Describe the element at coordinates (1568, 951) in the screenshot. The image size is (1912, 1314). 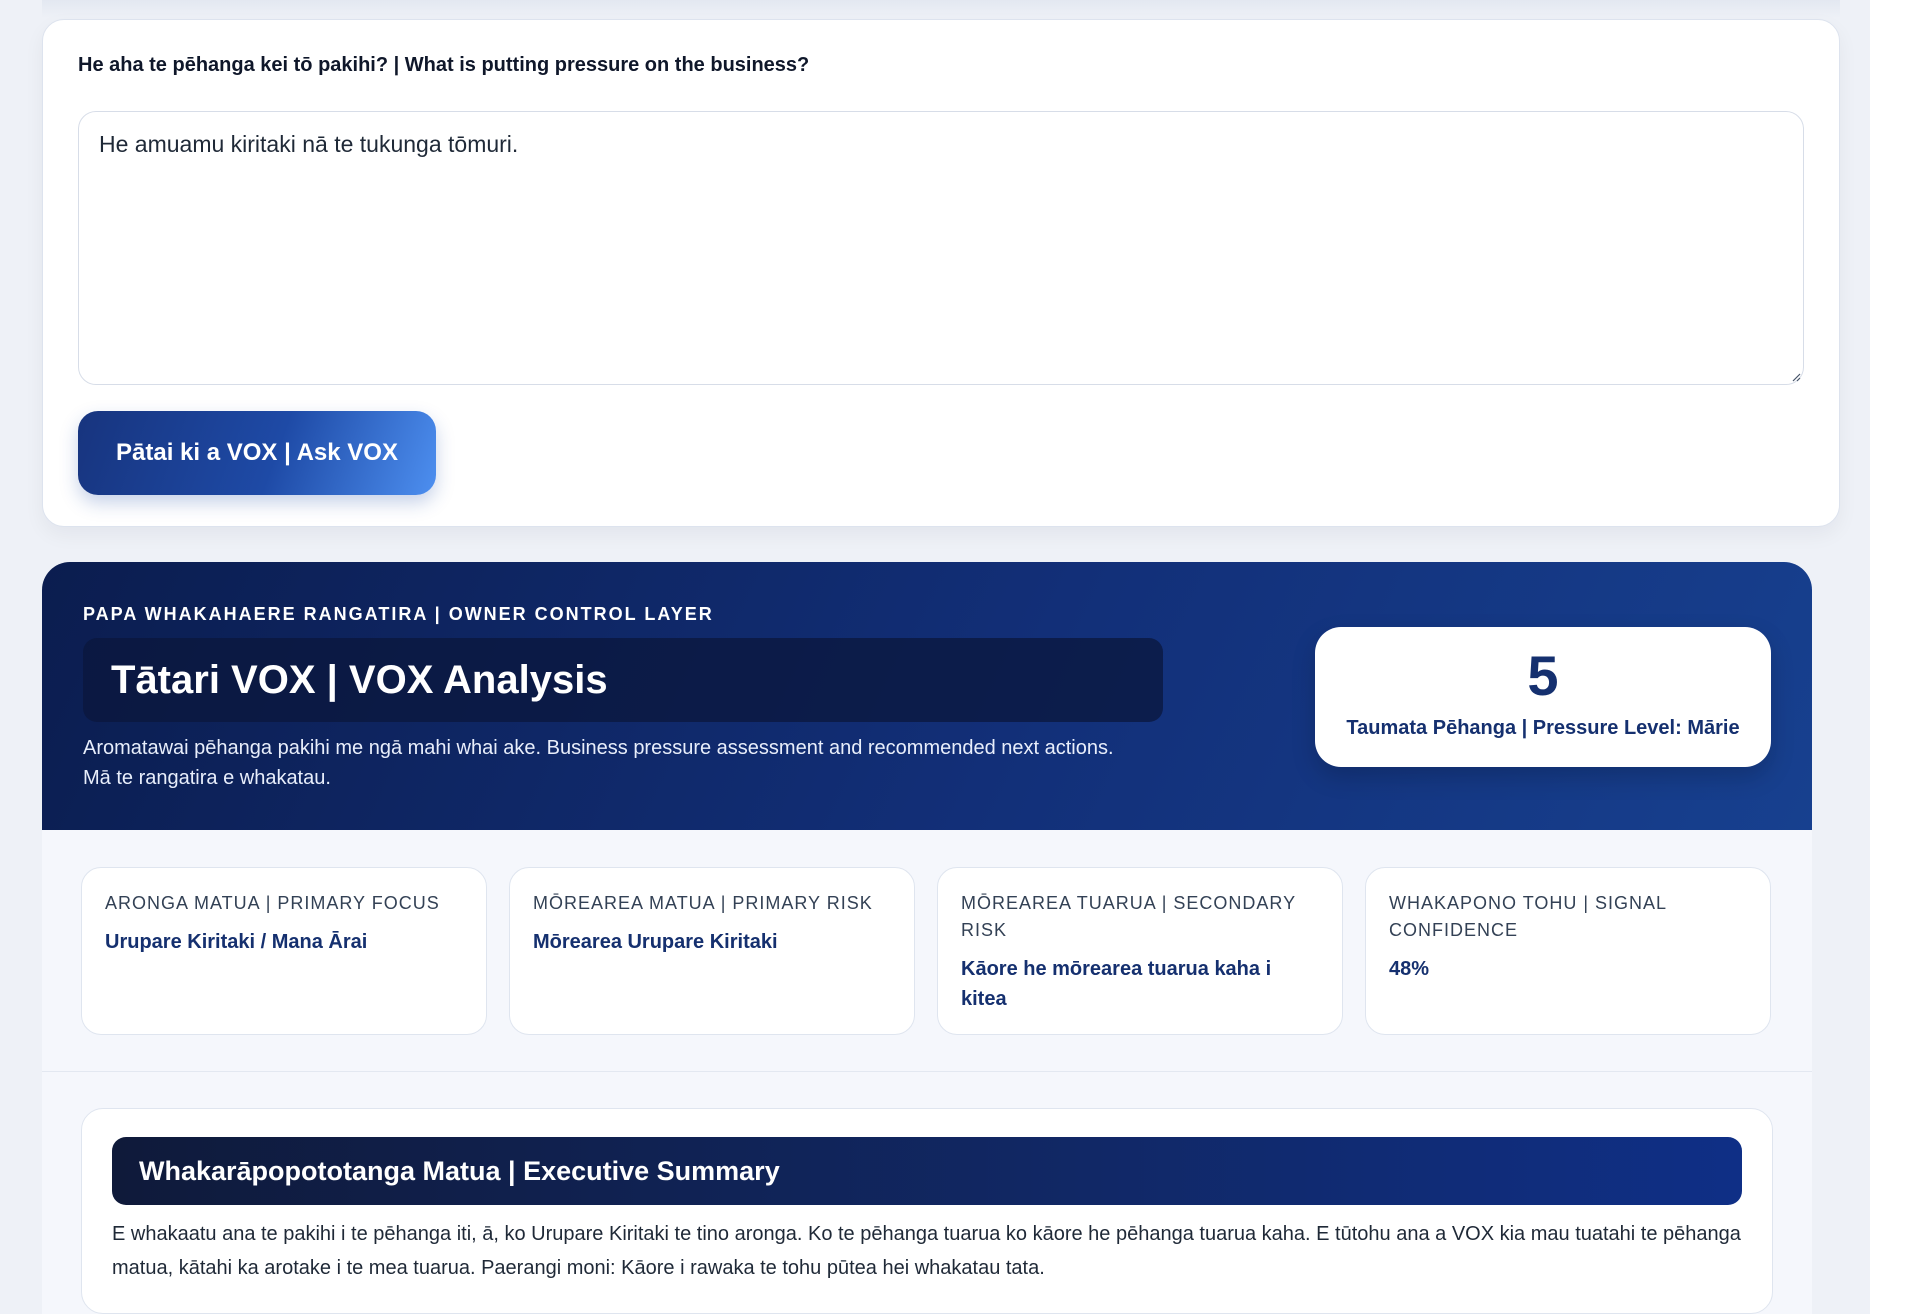
I see `signal-confidence-card: Whakapono Tohu | Signal Confidence 48%` at that location.